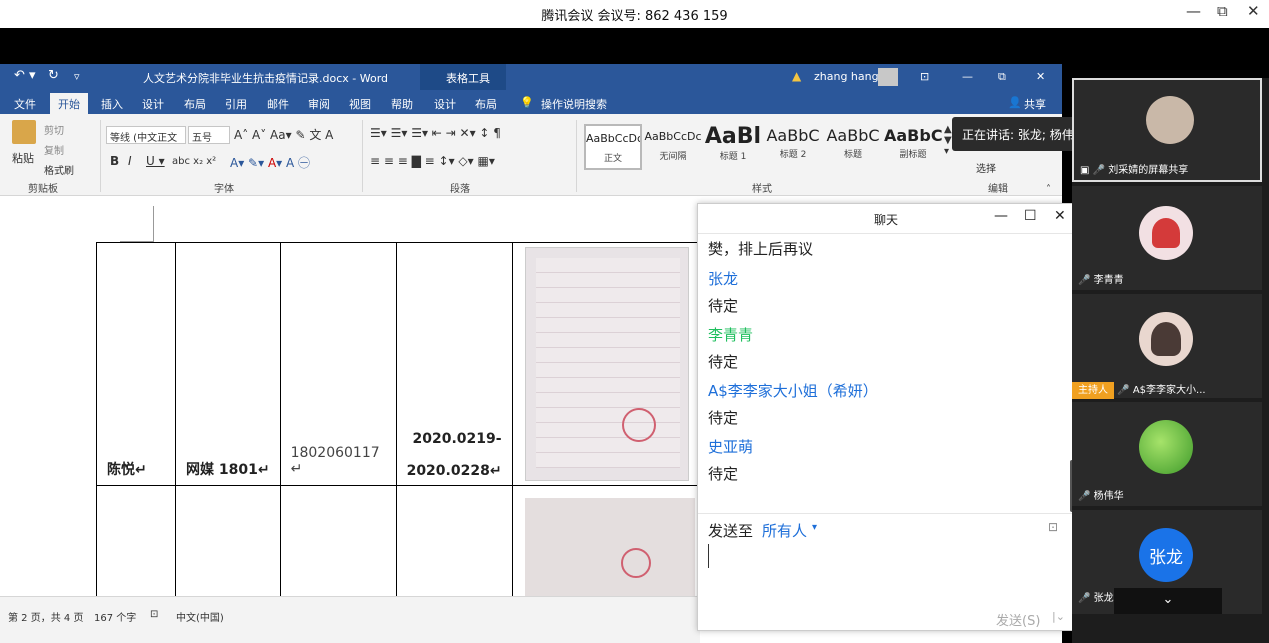 The image size is (1269, 643). What do you see at coordinates (796, 76) in the screenshot?
I see `warning-icon: ▲` at bounding box center [796, 76].